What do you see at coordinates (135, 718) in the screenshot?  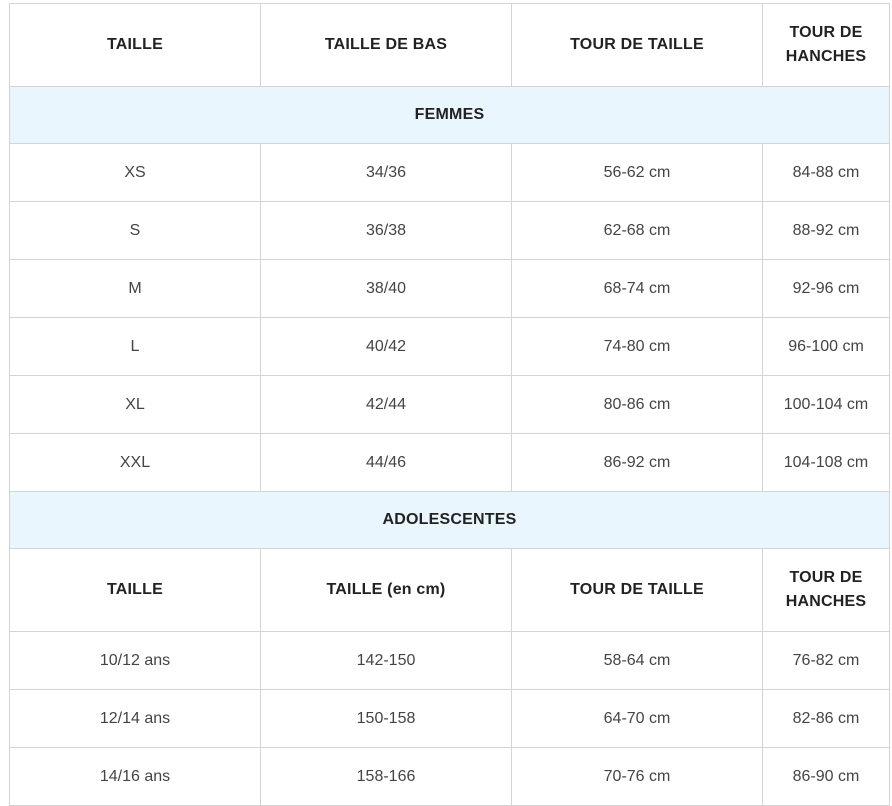 I see `cell-taille: 12/14 ans` at bounding box center [135, 718].